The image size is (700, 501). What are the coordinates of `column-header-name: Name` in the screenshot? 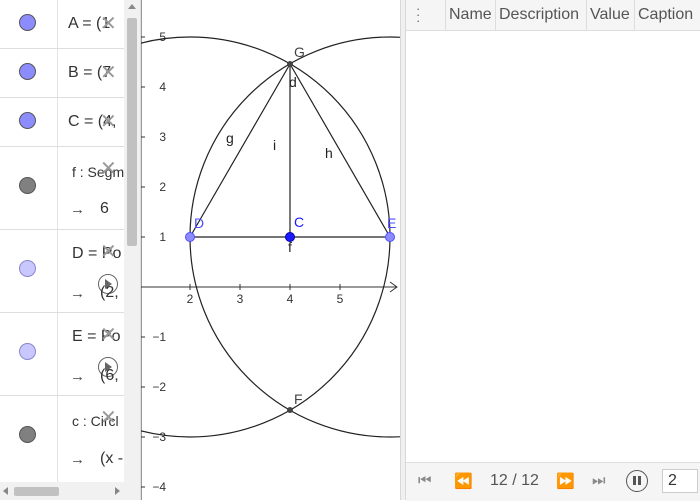 It's located at (470, 15).